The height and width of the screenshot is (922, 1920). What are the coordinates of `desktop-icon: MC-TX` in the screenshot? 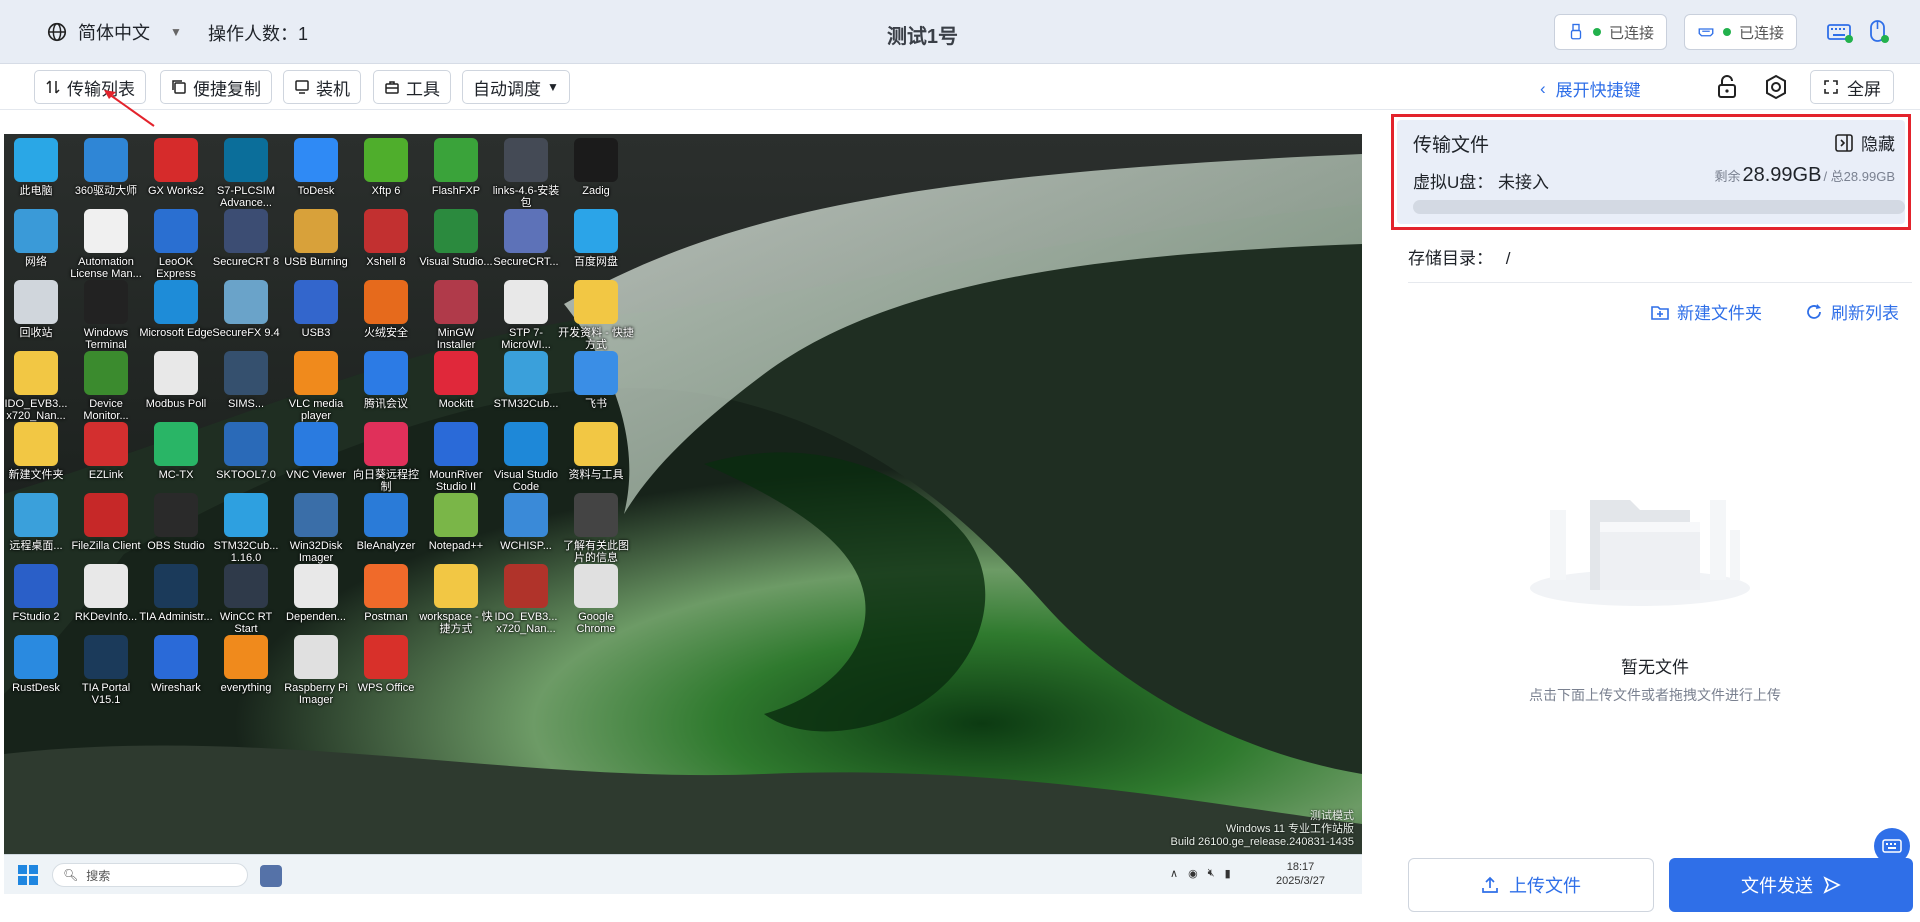 It's located at (176, 462).